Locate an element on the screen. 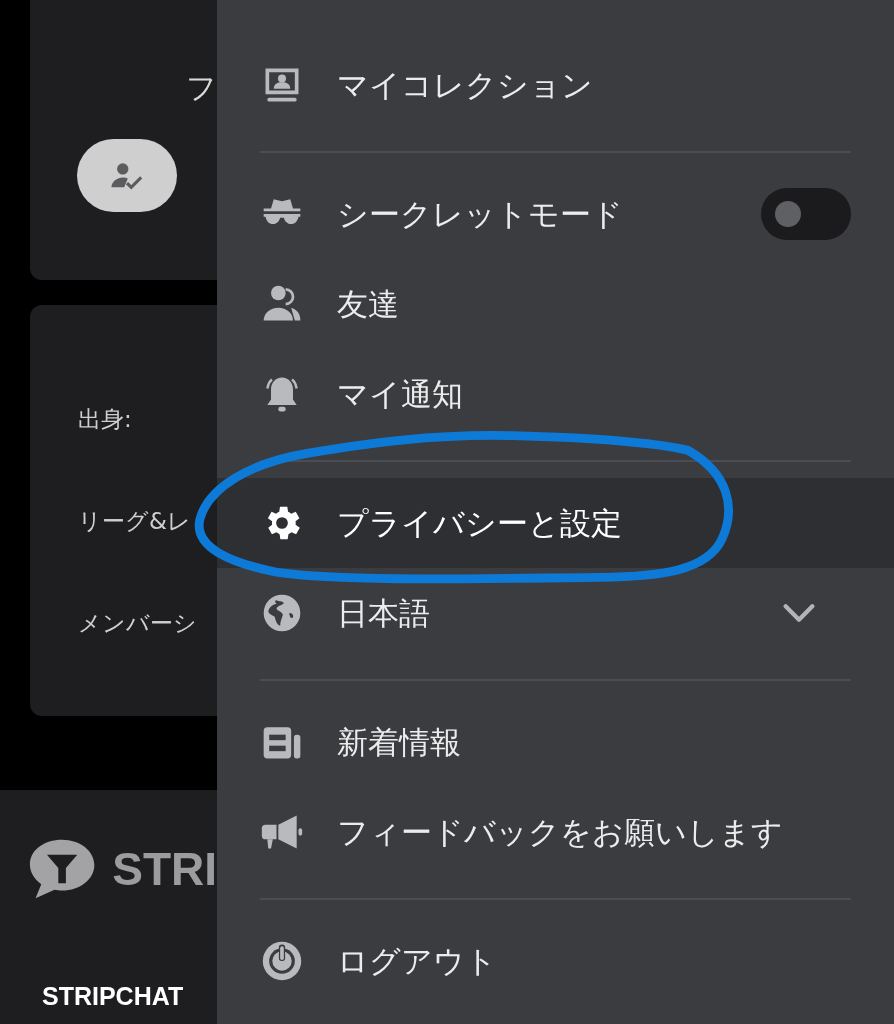 This screenshot has width=894, height=1024. menu-label: マイコレクション is located at coordinates (465, 85).